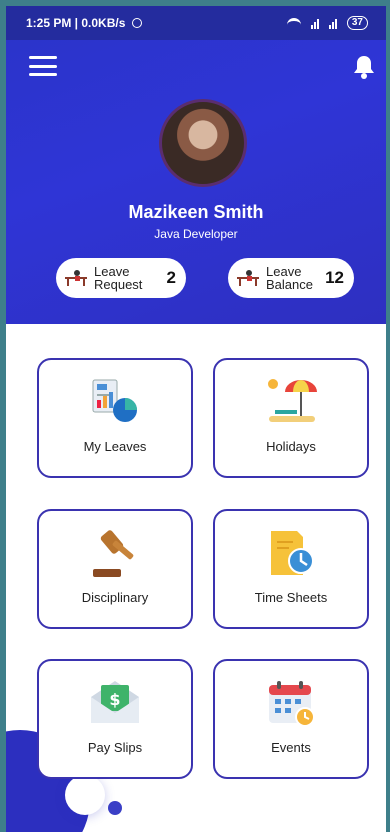 The width and height of the screenshot is (390, 832). I want to click on gavel-icon, so click(113, 553).